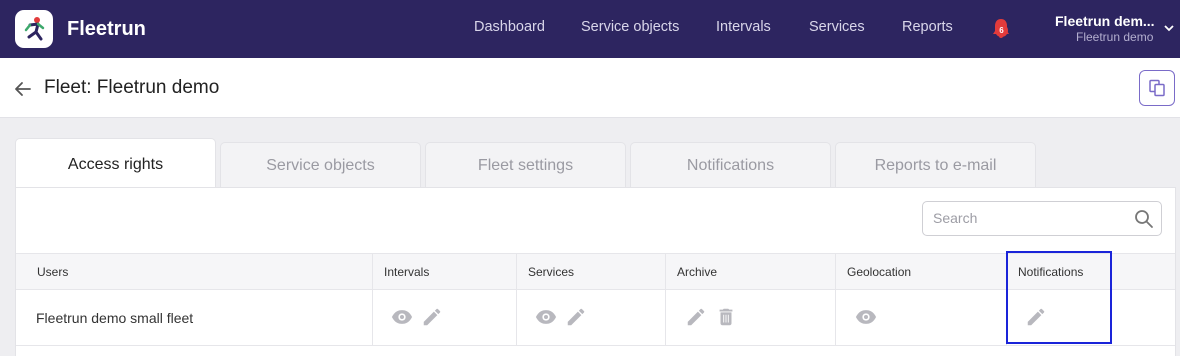 Image resolution: width=1180 pixels, height=356 pixels. What do you see at coordinates (320, 165) in the screenshot?
I see `tab-service-objects: Service objects` at bounding box center [320, 165].